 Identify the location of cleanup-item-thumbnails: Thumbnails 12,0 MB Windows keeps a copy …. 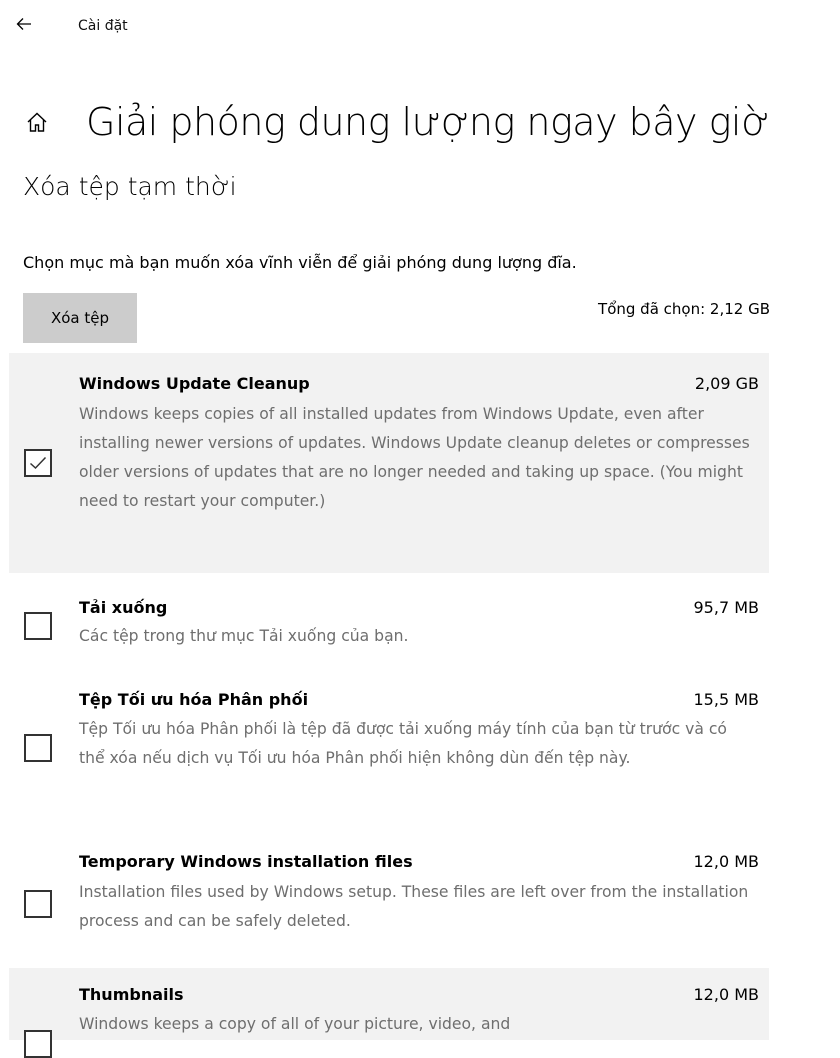
(389, 1013).